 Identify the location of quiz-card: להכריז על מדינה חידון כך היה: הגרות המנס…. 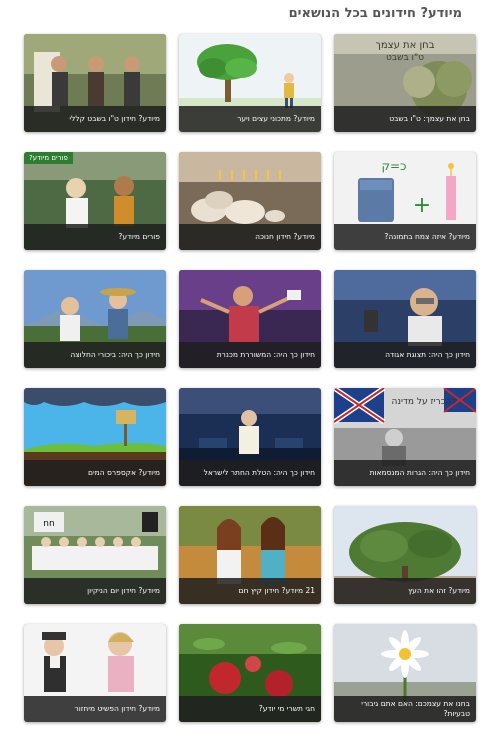
(405, 437).